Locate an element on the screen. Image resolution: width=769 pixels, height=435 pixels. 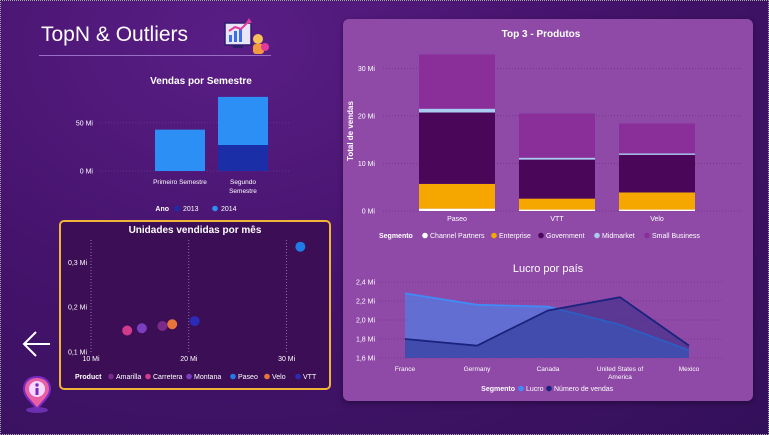
category-label: Velo is located at coordinates (657, 219).